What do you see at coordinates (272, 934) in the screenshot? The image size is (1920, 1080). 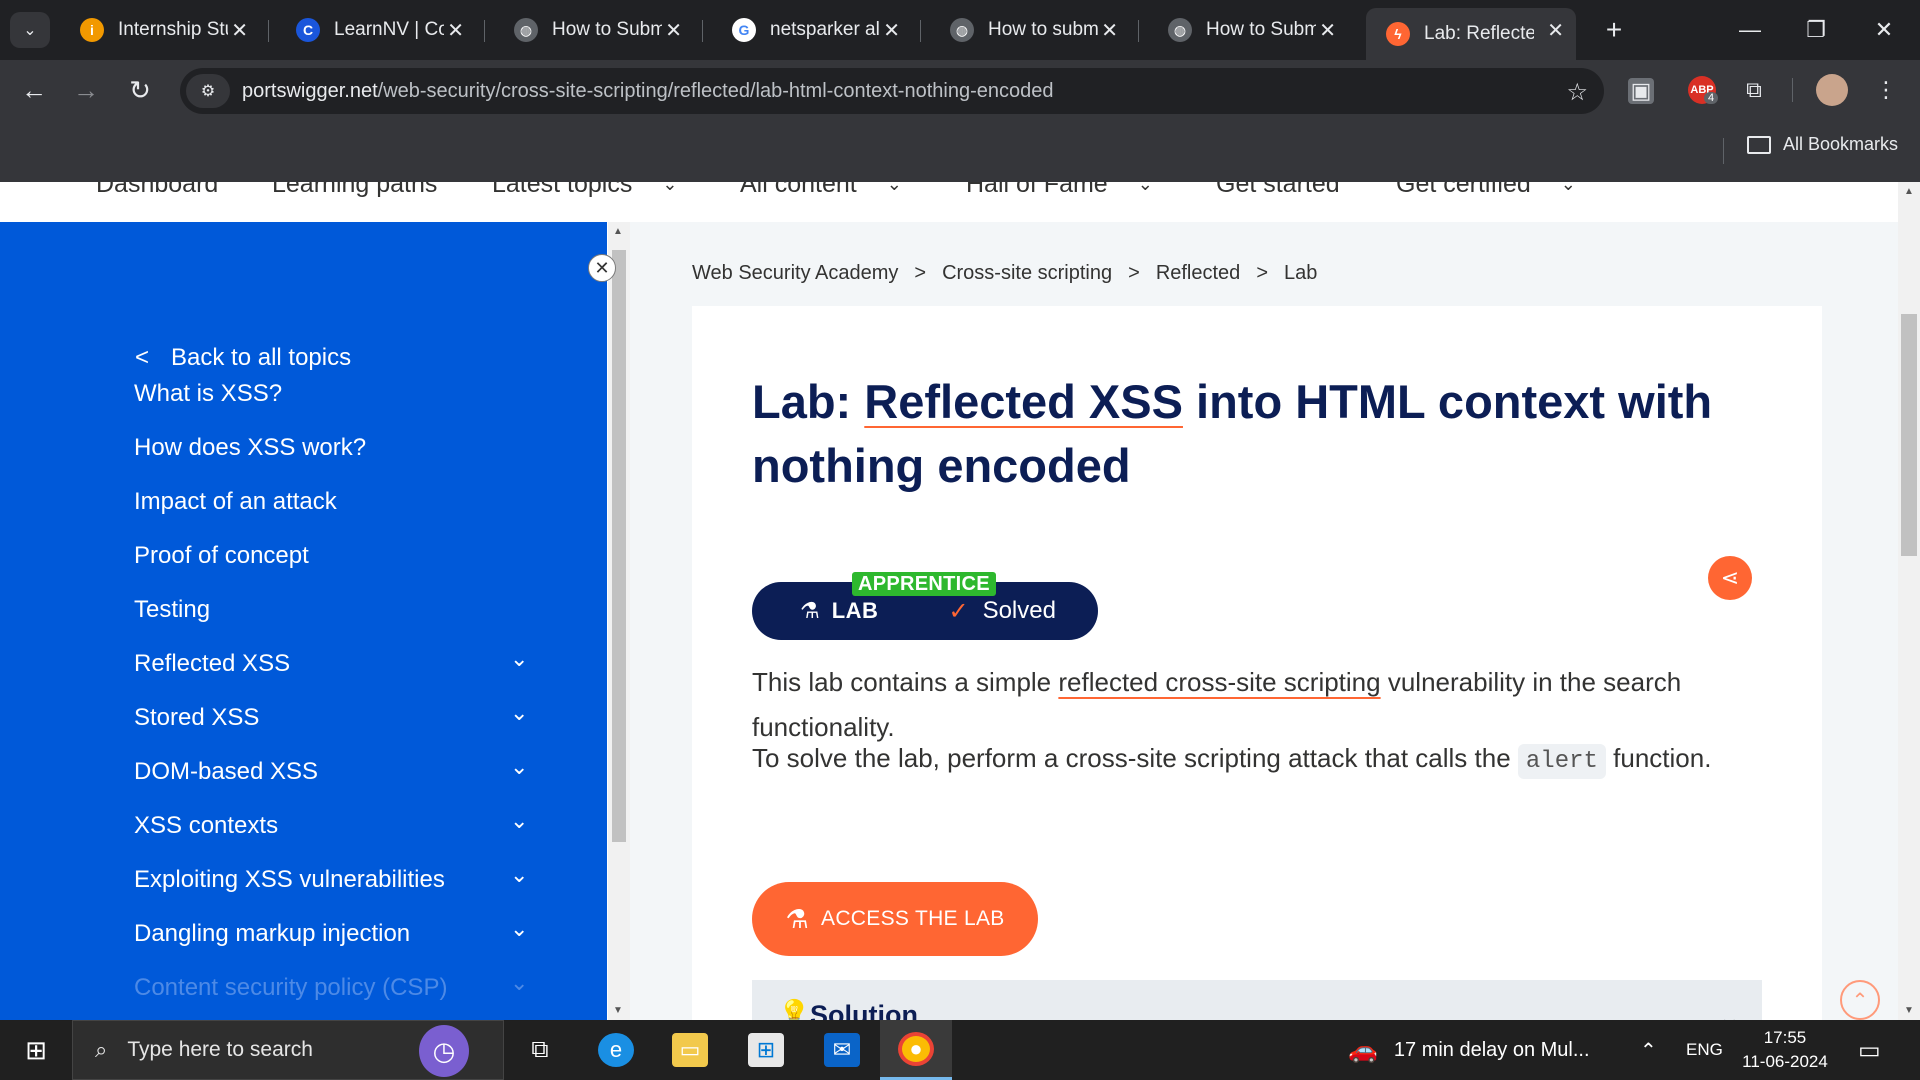 I see `sidebar-item: Dangling markup injection` at bounding box center [272, 934].